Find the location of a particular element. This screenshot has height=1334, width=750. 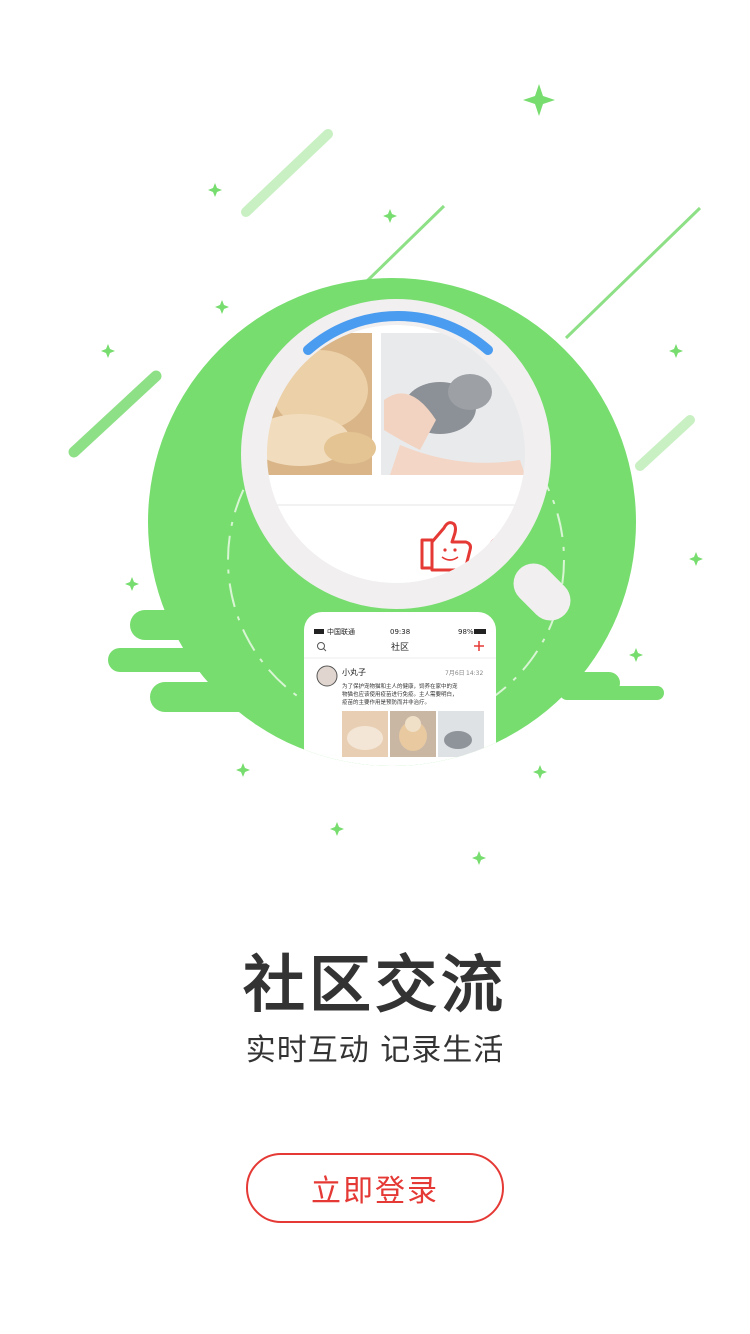

post-username: 小丸子 is located at coordinates (354, 672).